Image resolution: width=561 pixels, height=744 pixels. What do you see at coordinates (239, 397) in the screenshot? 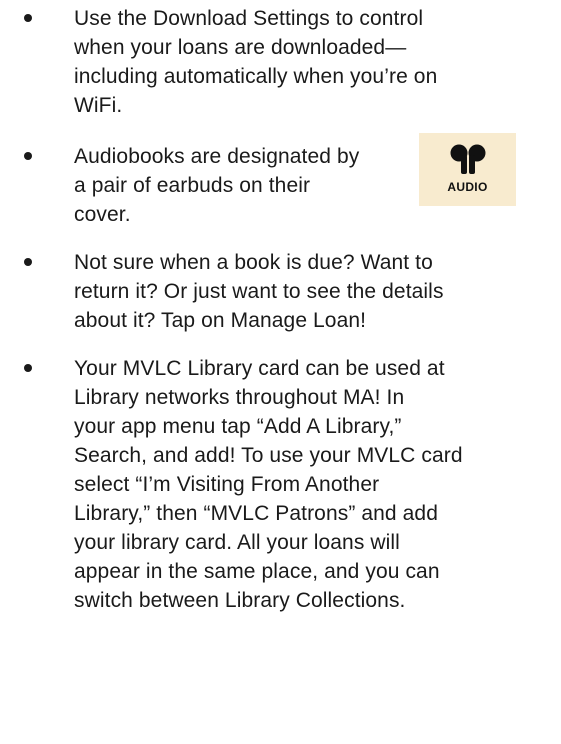
I see `text-line: Library networks throughout MA! In` at bounding box center [239, 397].